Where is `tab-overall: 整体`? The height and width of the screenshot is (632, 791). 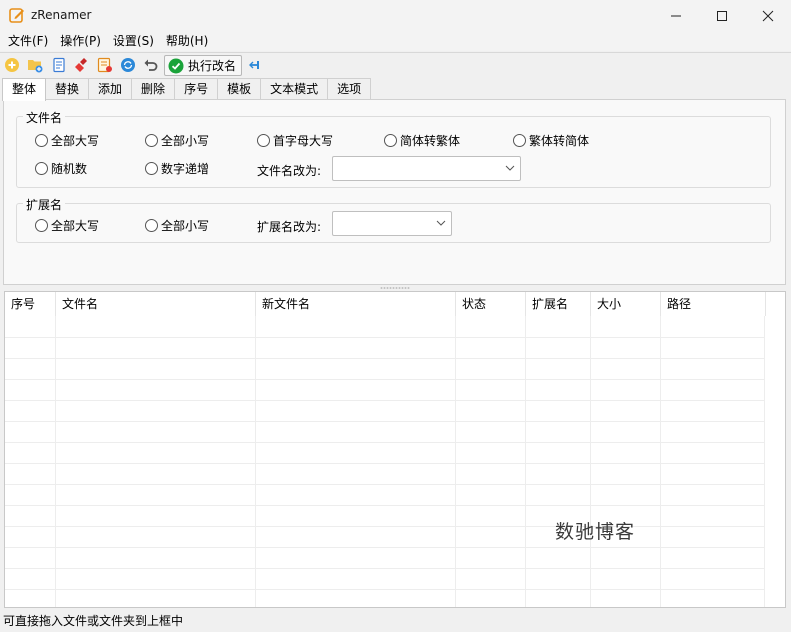
tab-overall: 整体 is located at coordinates (24, 89).